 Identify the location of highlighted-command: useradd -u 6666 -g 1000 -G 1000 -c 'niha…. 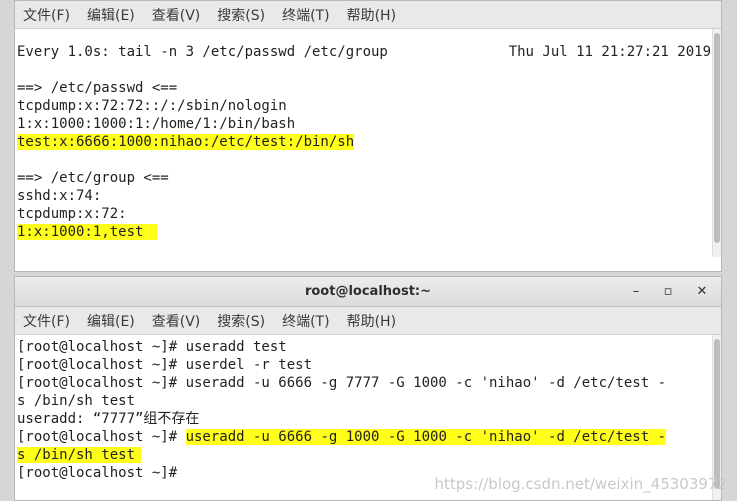
(426, 437).